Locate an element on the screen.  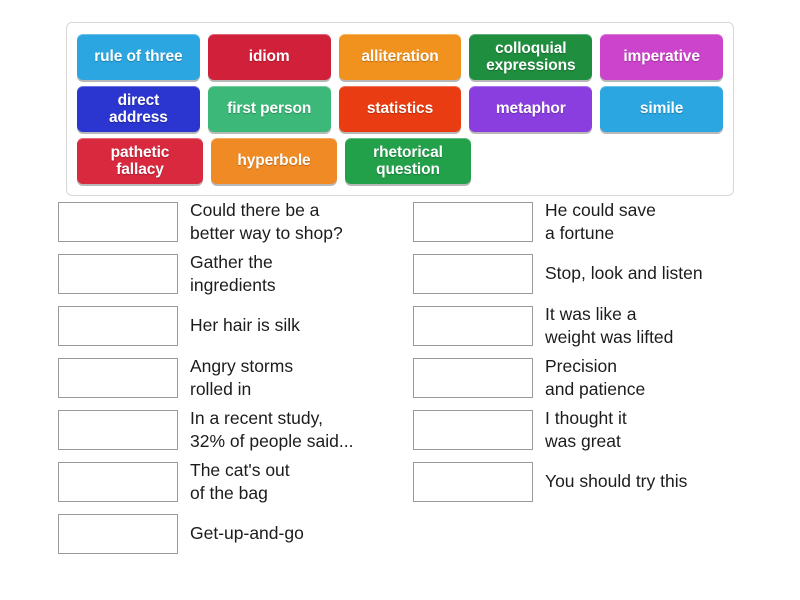
answer-tile: rule of three is located at coordinates (138, 57).